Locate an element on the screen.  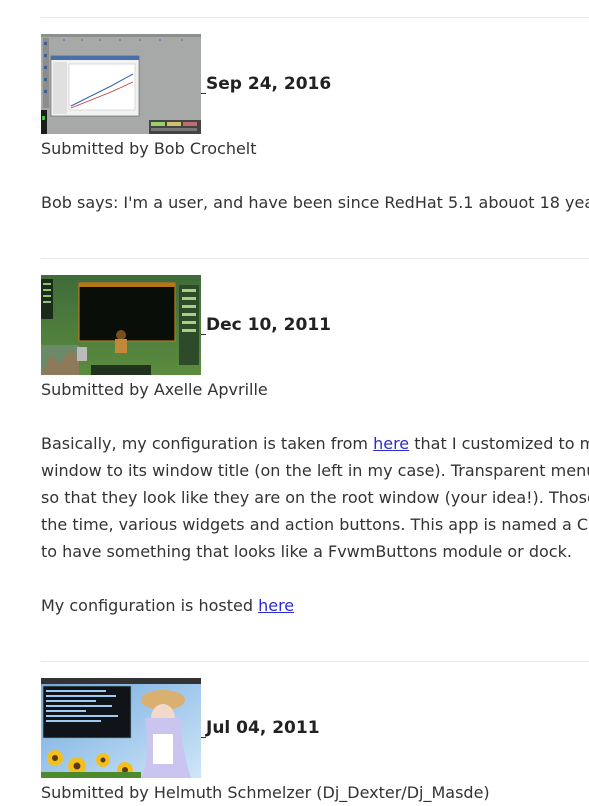
entry-date: Jul 04, 2011 is located at coordinates (263, 728).